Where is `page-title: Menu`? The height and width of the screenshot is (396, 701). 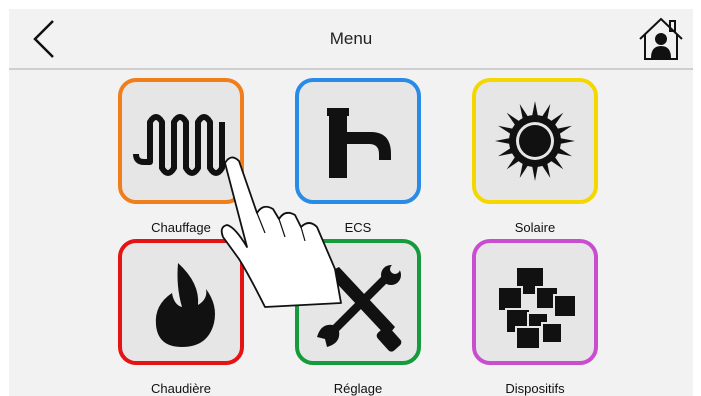 page-title: Menu is located at coordinates (351, 38).